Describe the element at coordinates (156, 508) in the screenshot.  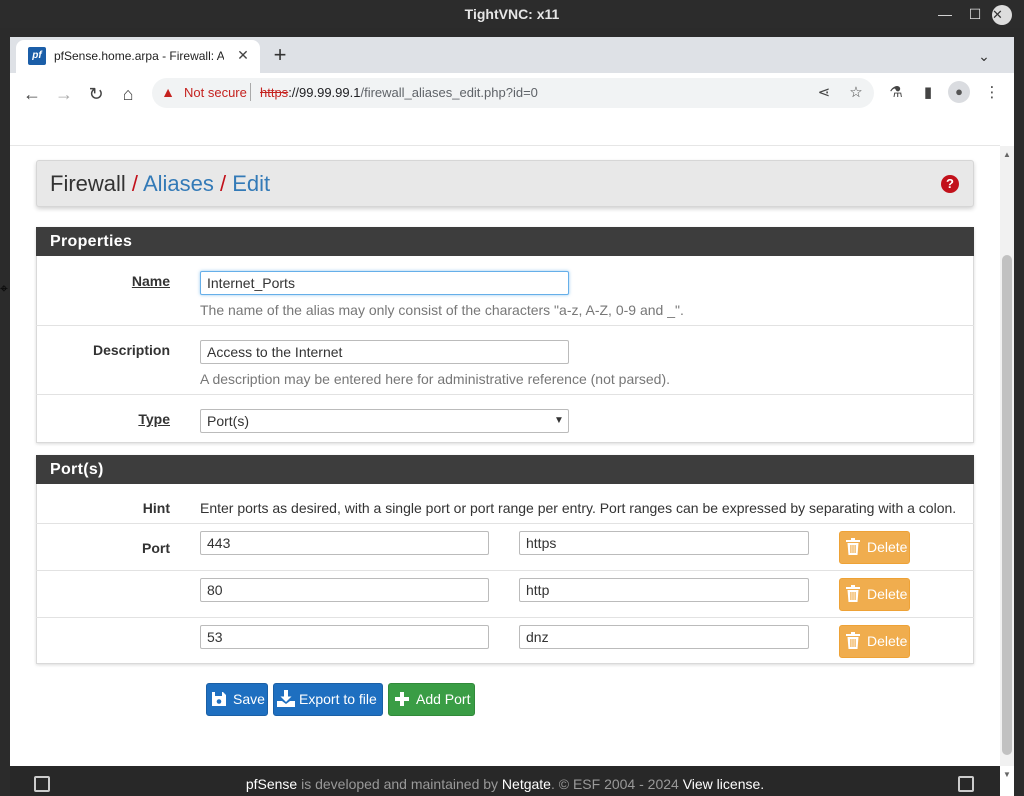
I see `hint-label: Hint` at that location.